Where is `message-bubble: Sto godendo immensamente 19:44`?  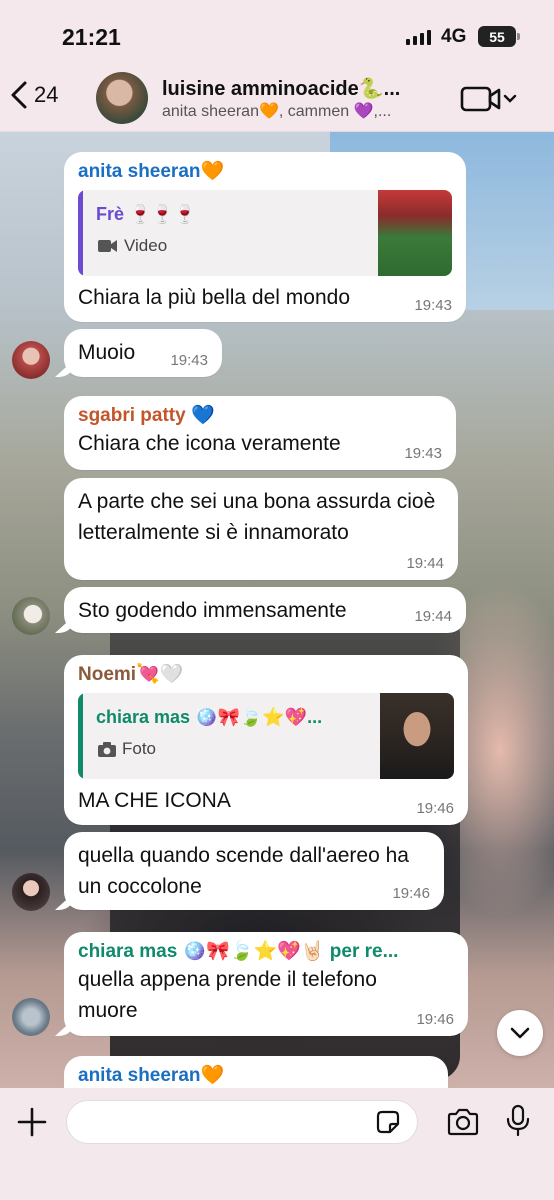
message-bubble: Sto godendo immensamente 19:44 is located at coordinates (265, 610).